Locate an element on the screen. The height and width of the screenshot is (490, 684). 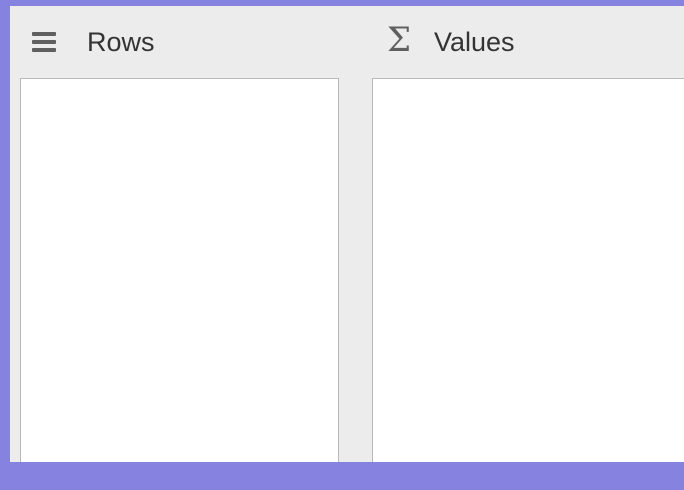
values-title: Values is located at coordinates (474, 41).